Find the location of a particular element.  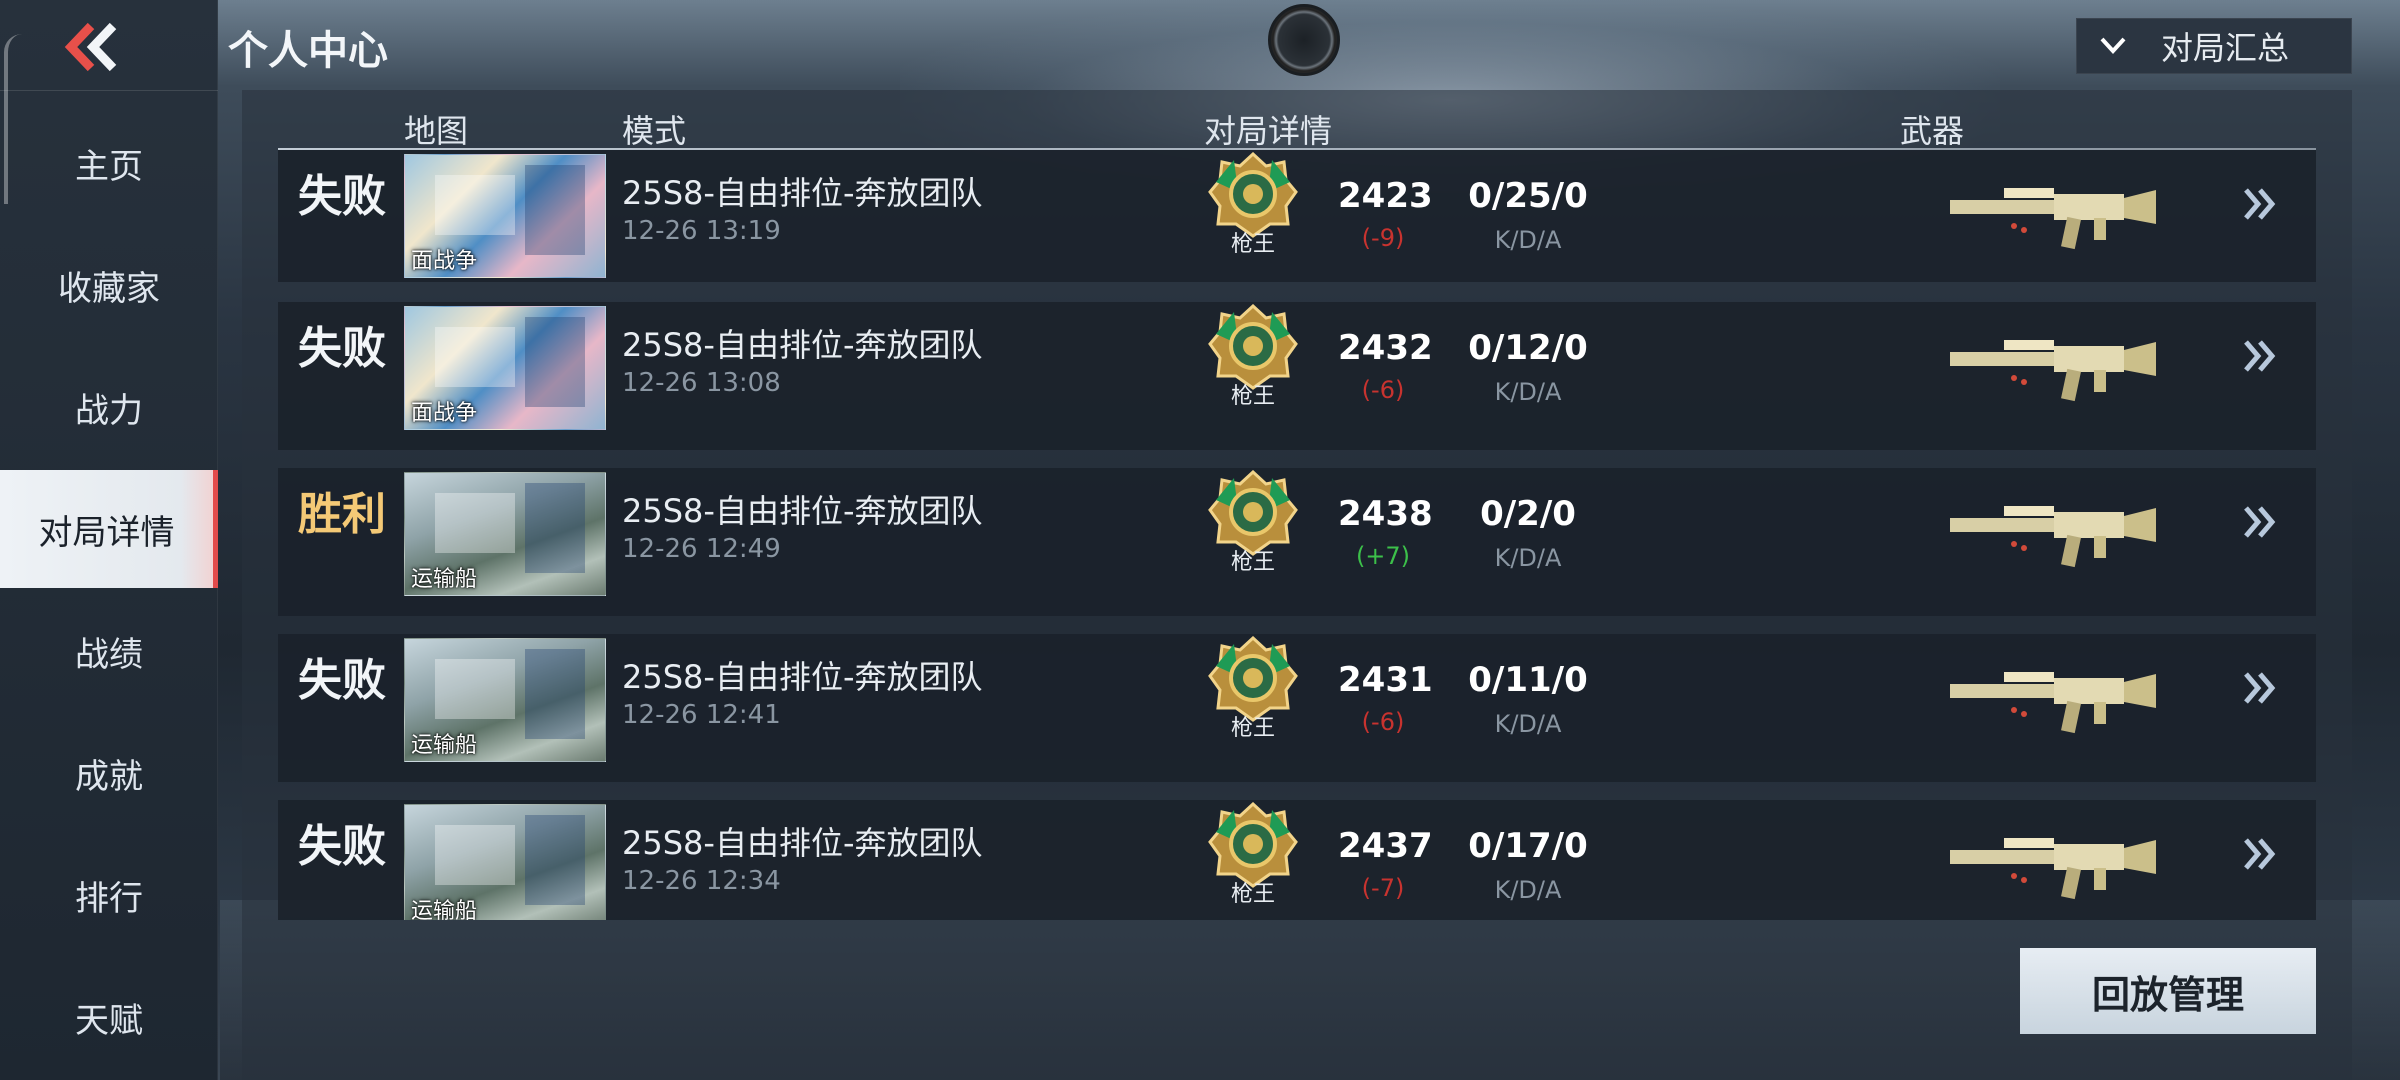

score-delta: (-9) is located at coordinates (1383, 238).